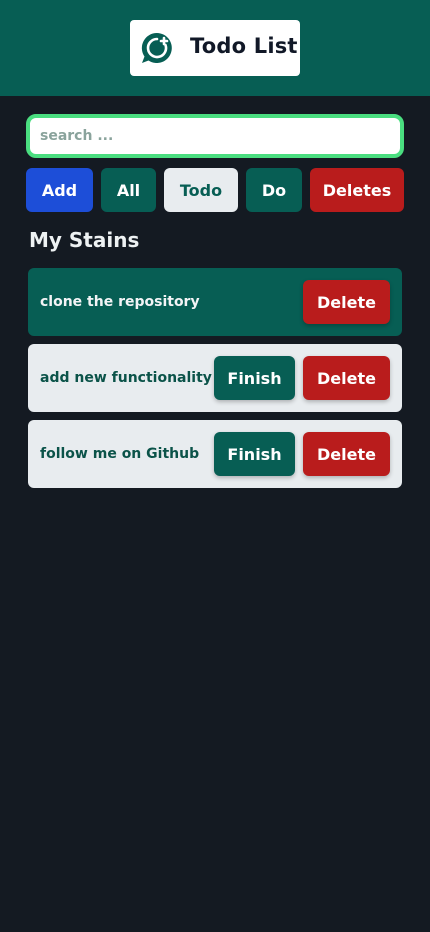  What do you see at coordinates (120, 454) in the screenshot?
I see `todo-text: follow me on Github` at bounding box center [120, 454].